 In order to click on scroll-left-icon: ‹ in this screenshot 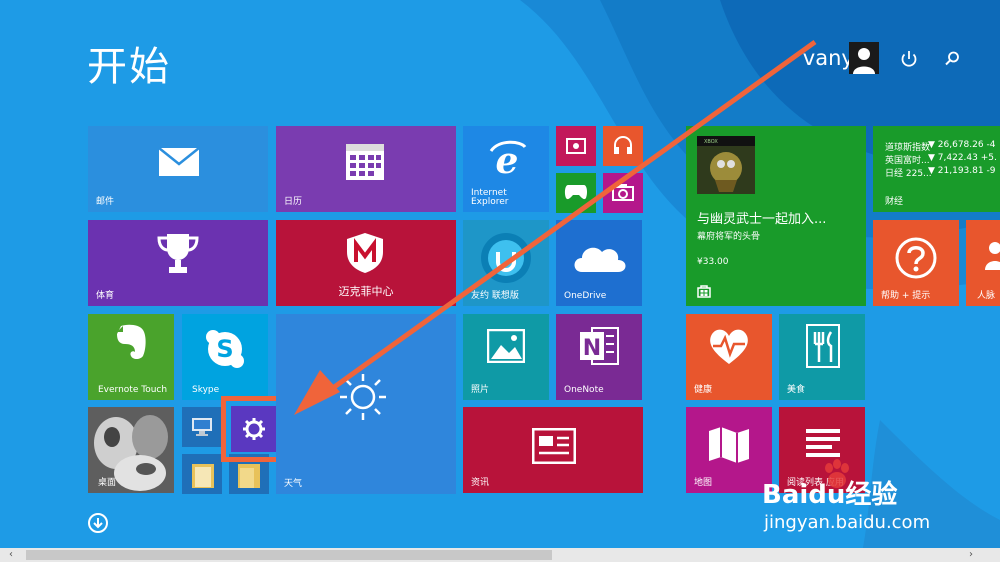, I will do `click(11, 555)`.